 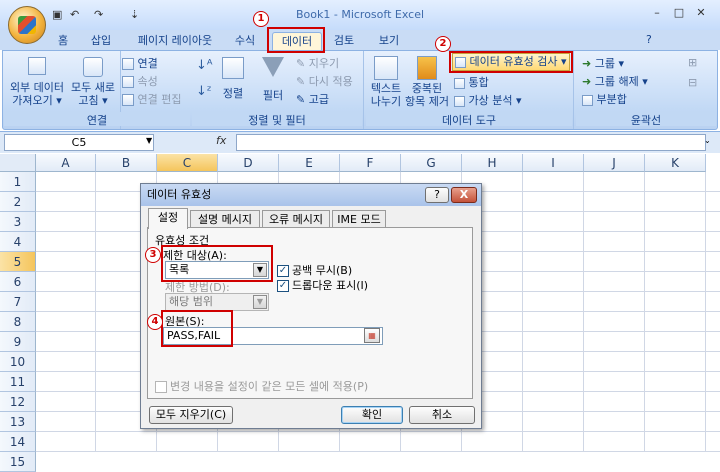 I want to click on data-value: 해당 범위, so click(x=191, y=301).